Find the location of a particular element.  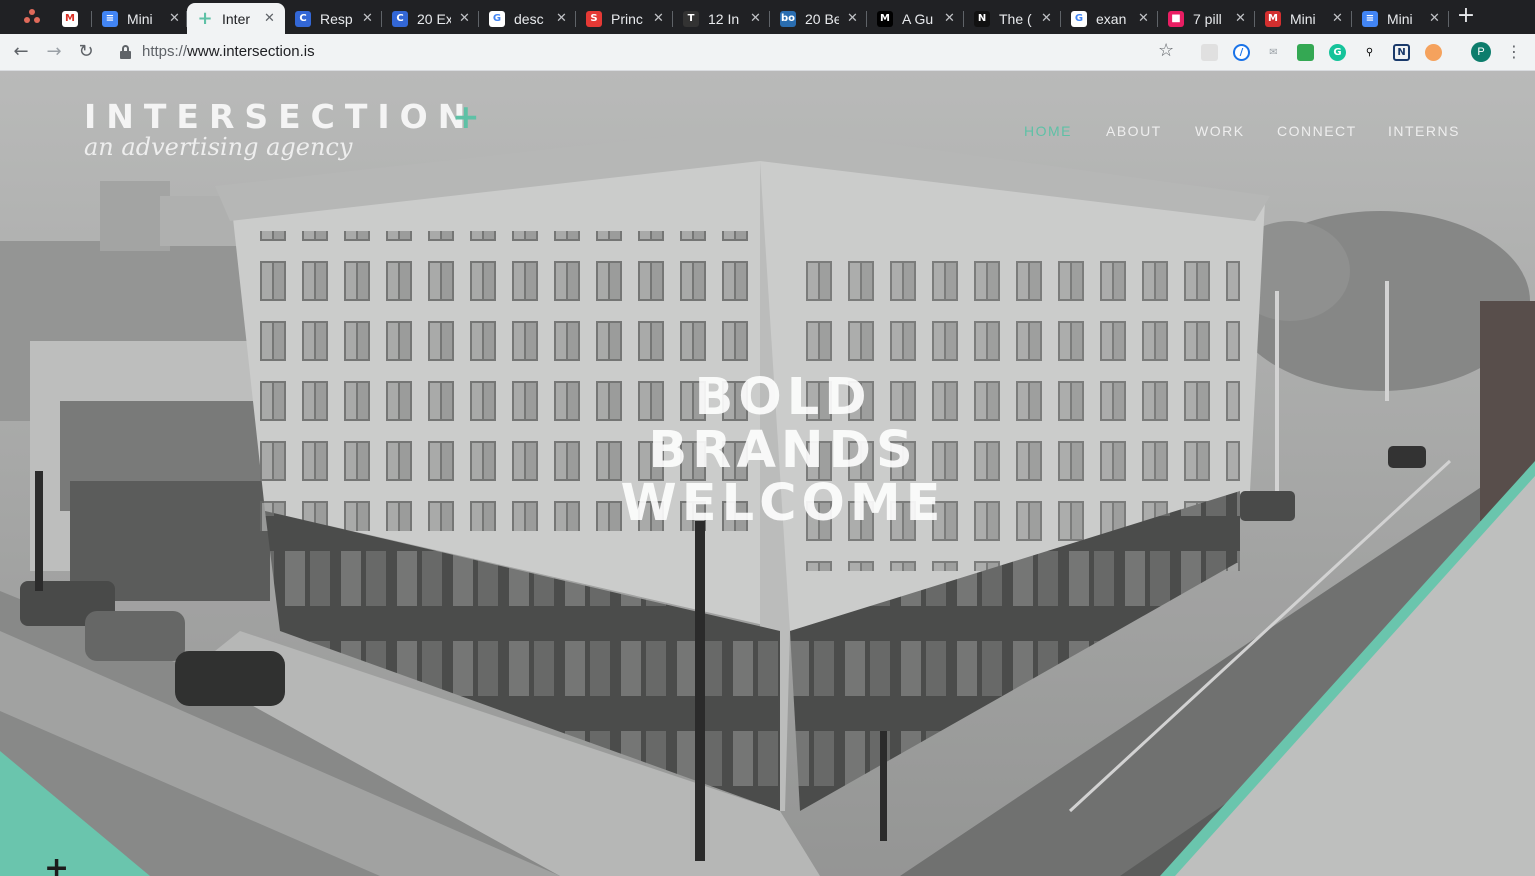

t-letter-icon: T is located at coordinates (691, 18).